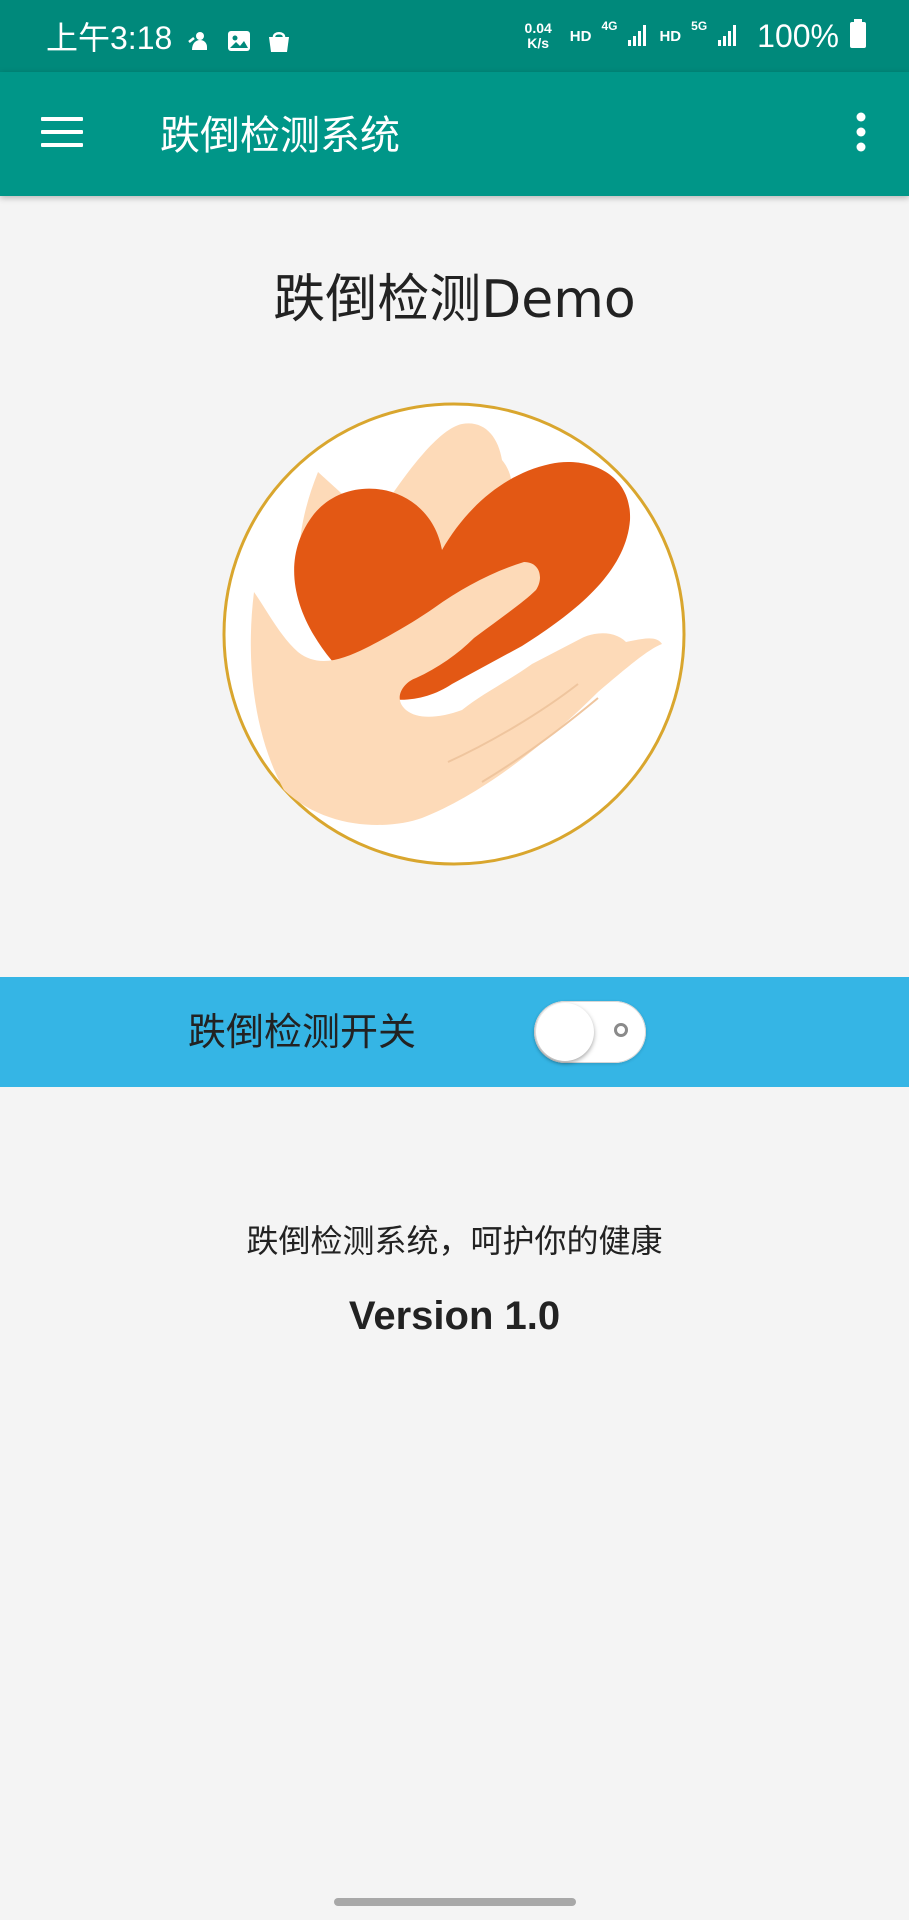  Describe the element at coordinates (580, 36) in the screenshot. I see `hd-badge: HD` at that location.